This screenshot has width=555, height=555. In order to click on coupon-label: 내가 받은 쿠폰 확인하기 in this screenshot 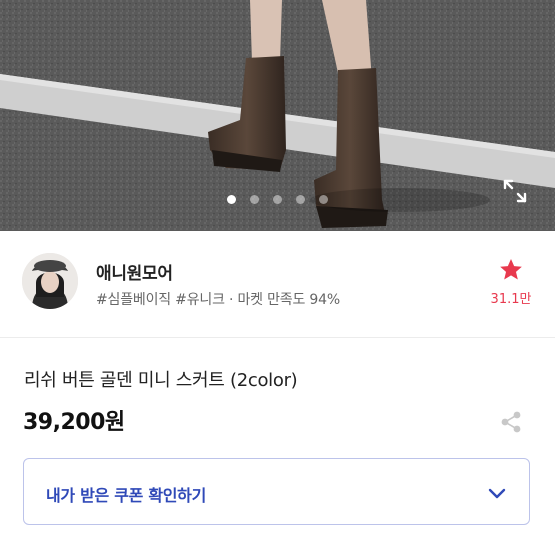, I will do `click(126, 495)`.